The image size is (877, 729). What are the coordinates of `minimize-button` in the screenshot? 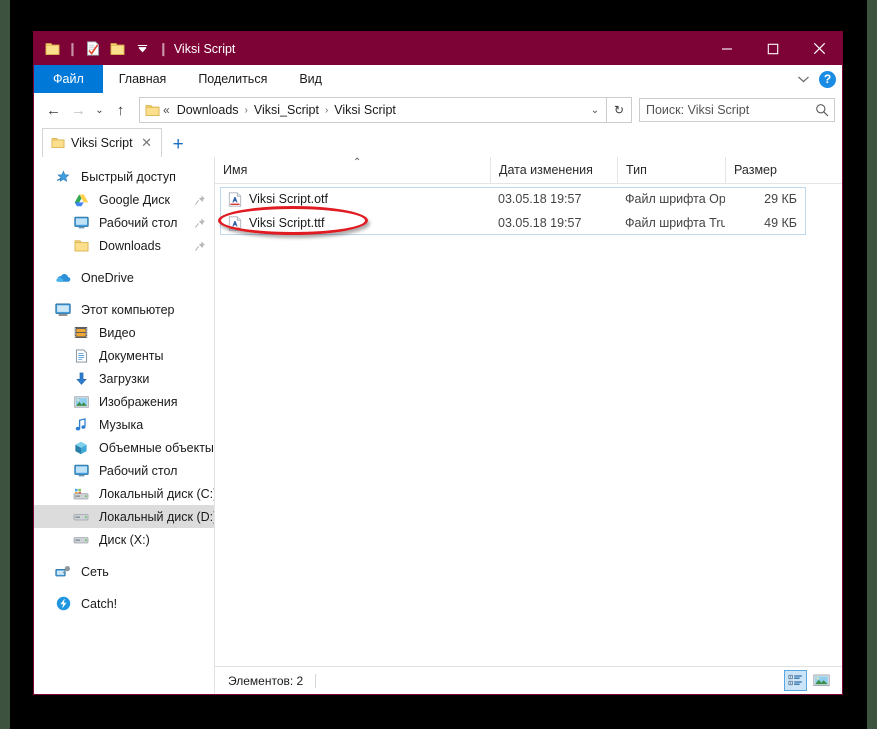 It's located at (727, 48).